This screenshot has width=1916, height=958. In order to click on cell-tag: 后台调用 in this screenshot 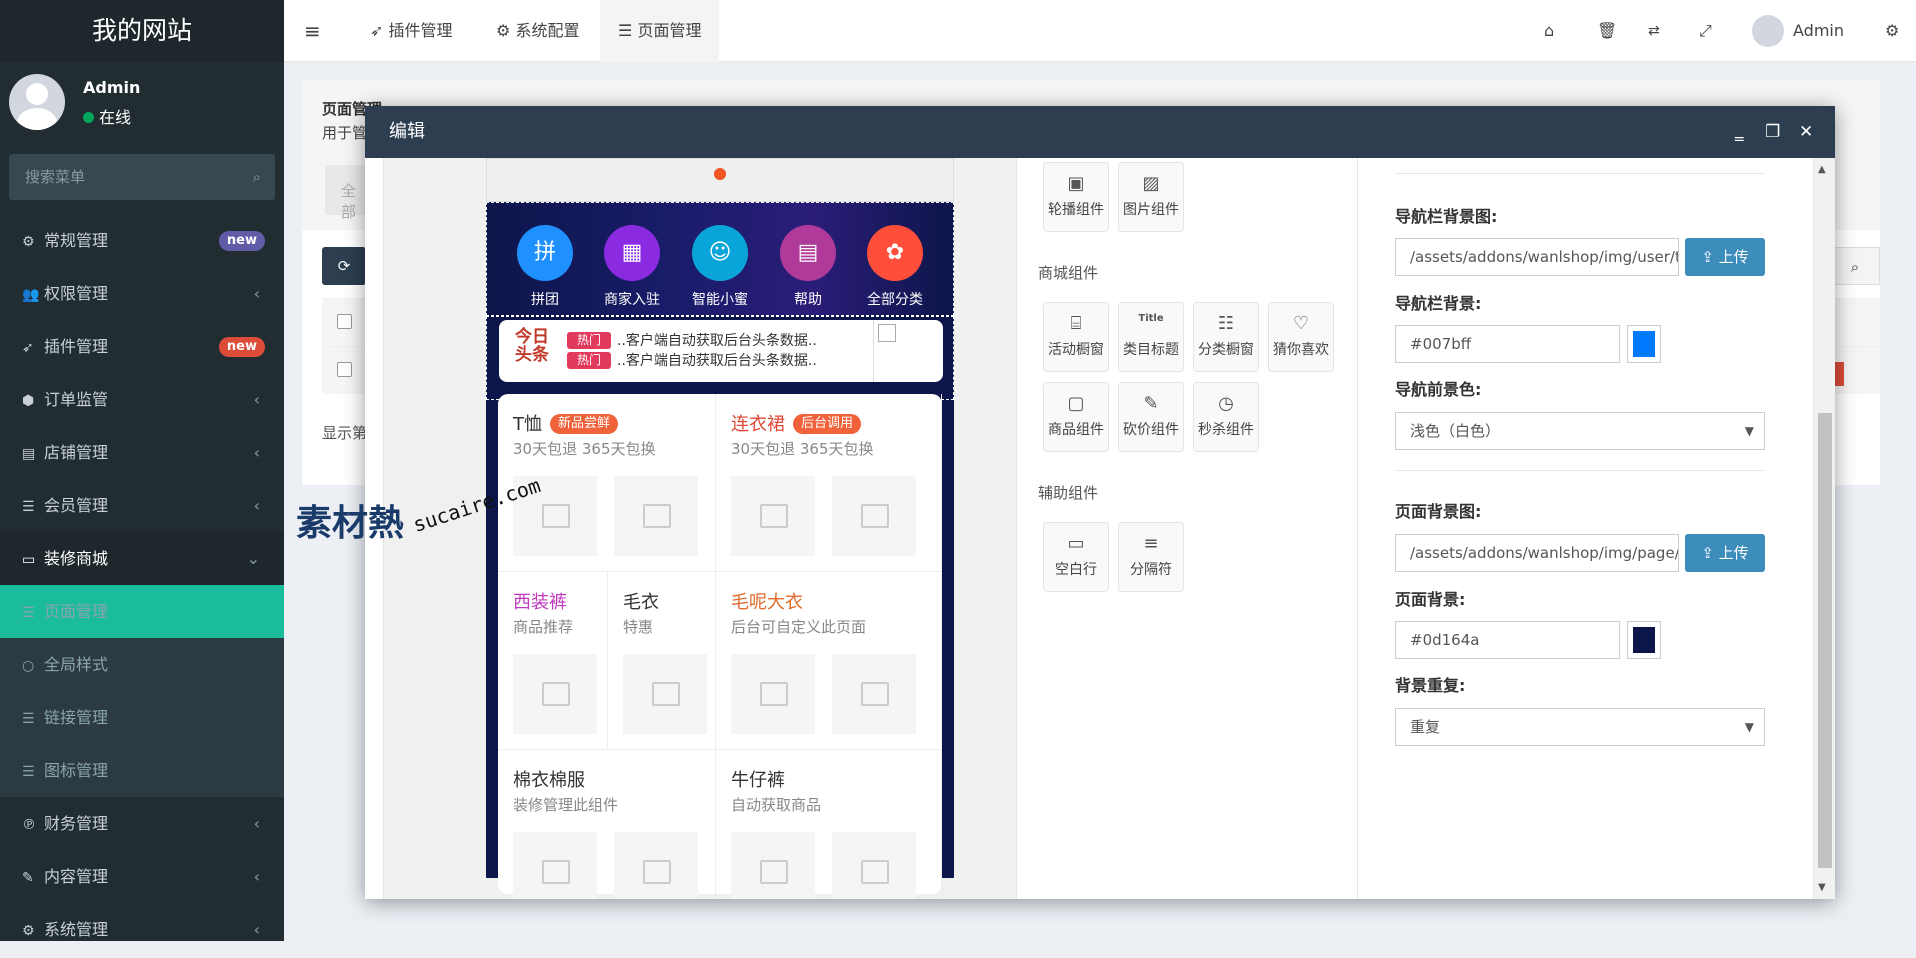, I will do `click(827, 424)`.